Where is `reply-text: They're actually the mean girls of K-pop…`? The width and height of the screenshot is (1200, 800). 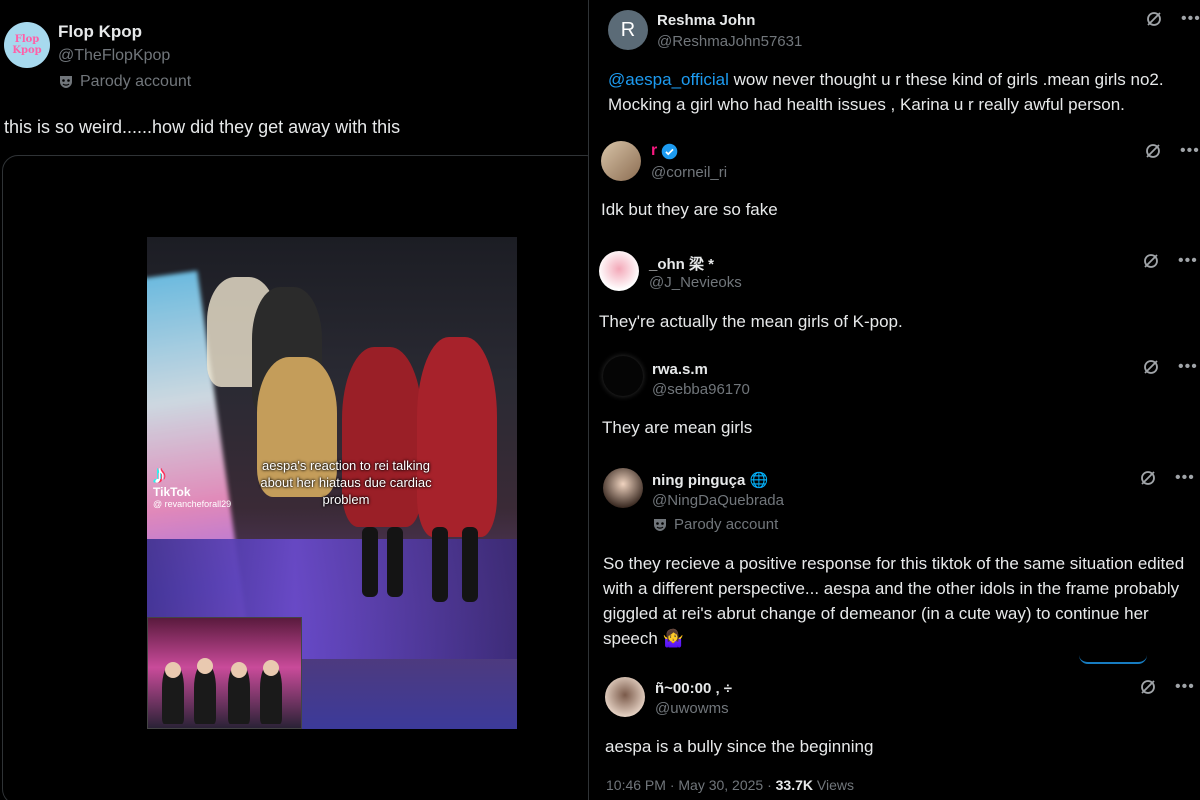 reply-text: They're actually the mean girls of K-pop… is located at coordinates (751, 321).